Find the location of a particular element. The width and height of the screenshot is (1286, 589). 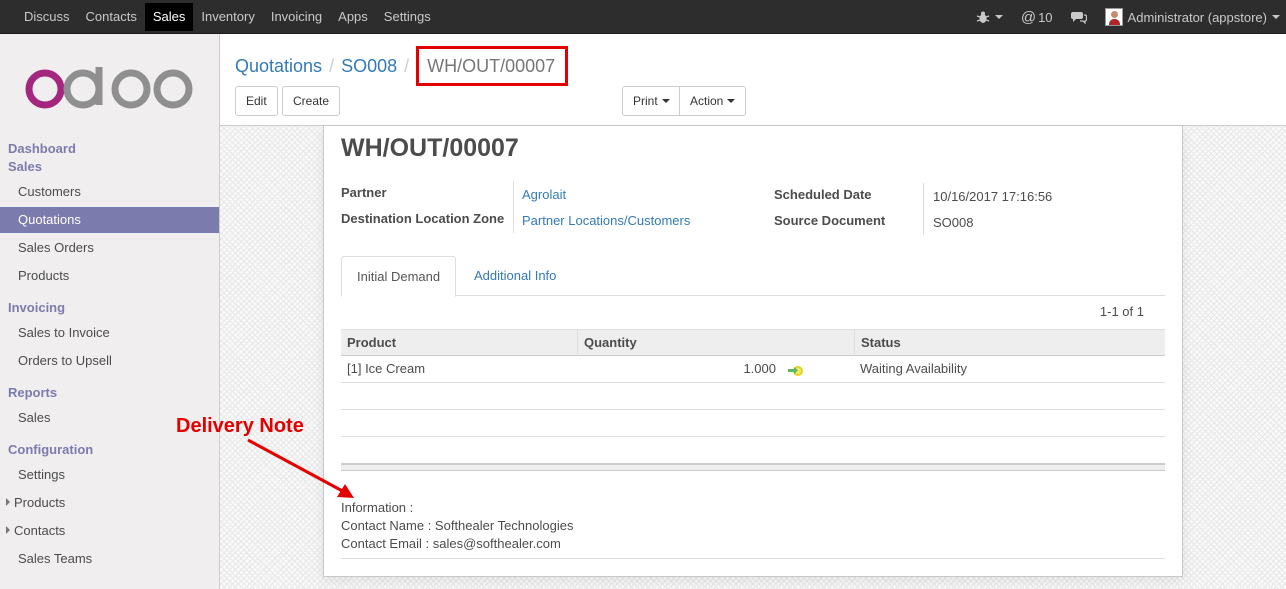

note-line: Contact Email : sales@softhealer.com is located at coordinates (451, 543).